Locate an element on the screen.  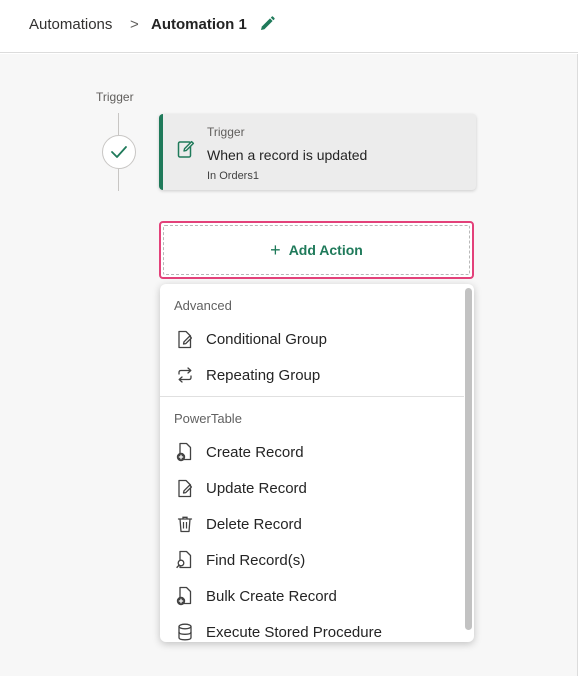
menu-item-find-records: Find Record(s) is located at coordinates (311, 560).